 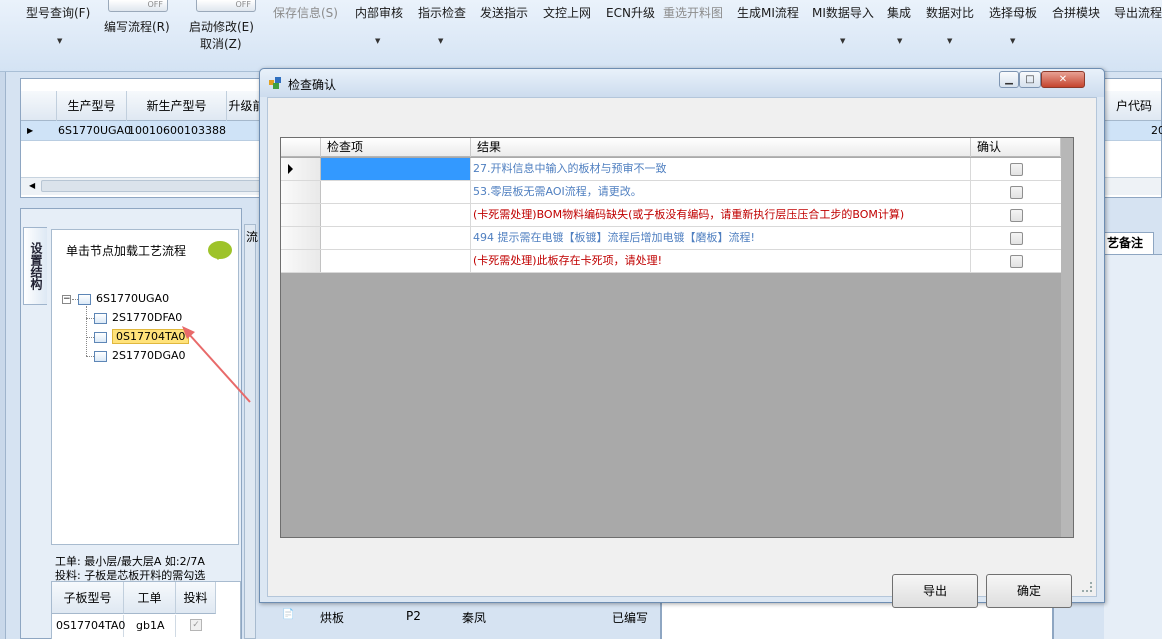 What do you see at coordinates (305, 12) in the screenshot?
I see `save-info-button: 保存信息(S)` at bounding box center [305, 12].